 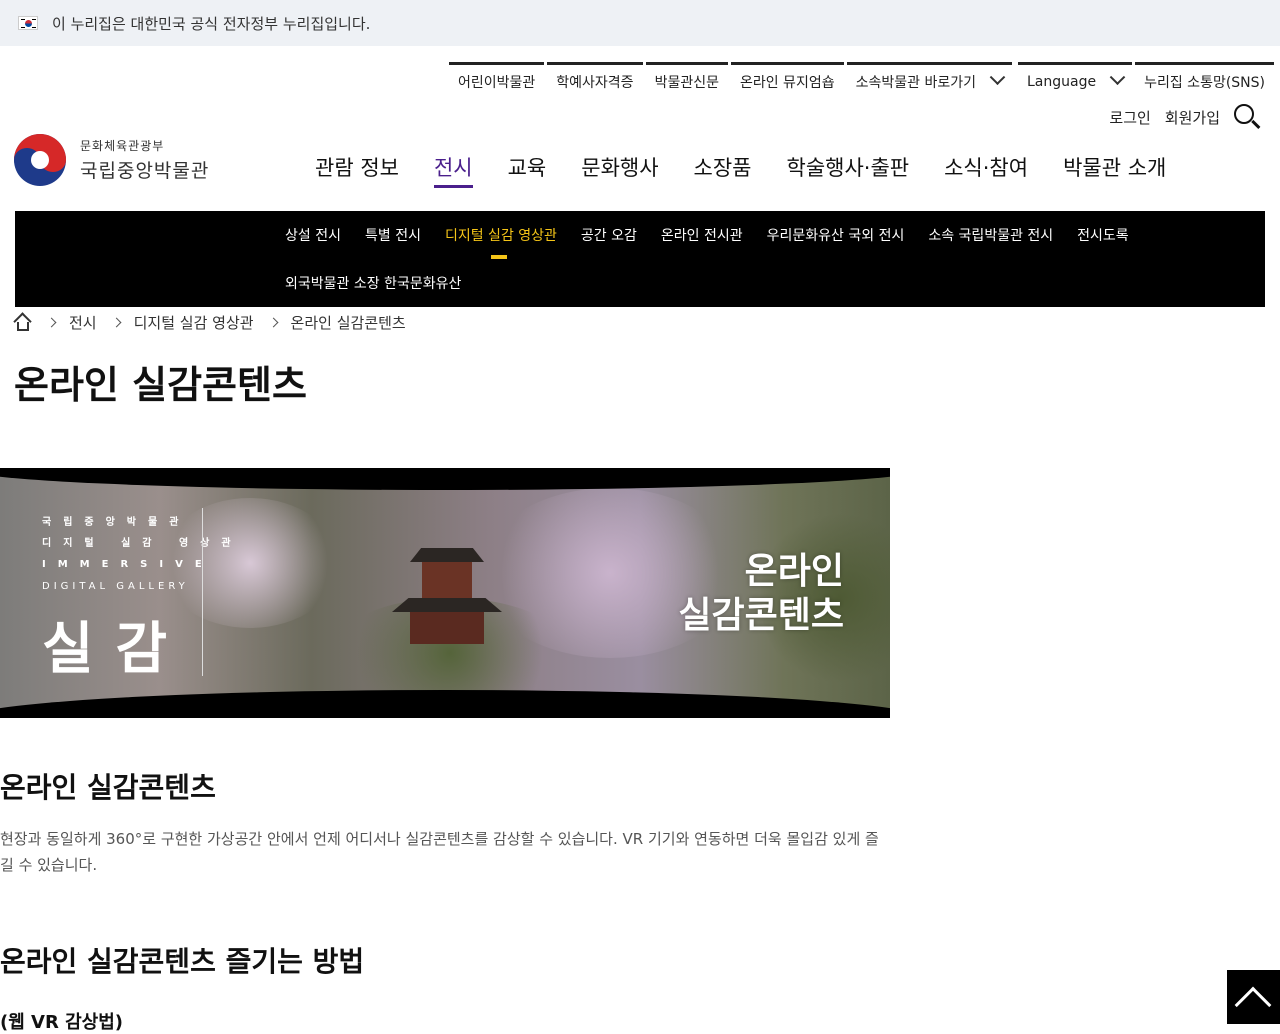 What do you see at coordinates (915, 82) in the screenshot?
I see `util-affiliated-label: 소속박물관 바로가기` at bounding box center [915, 82].